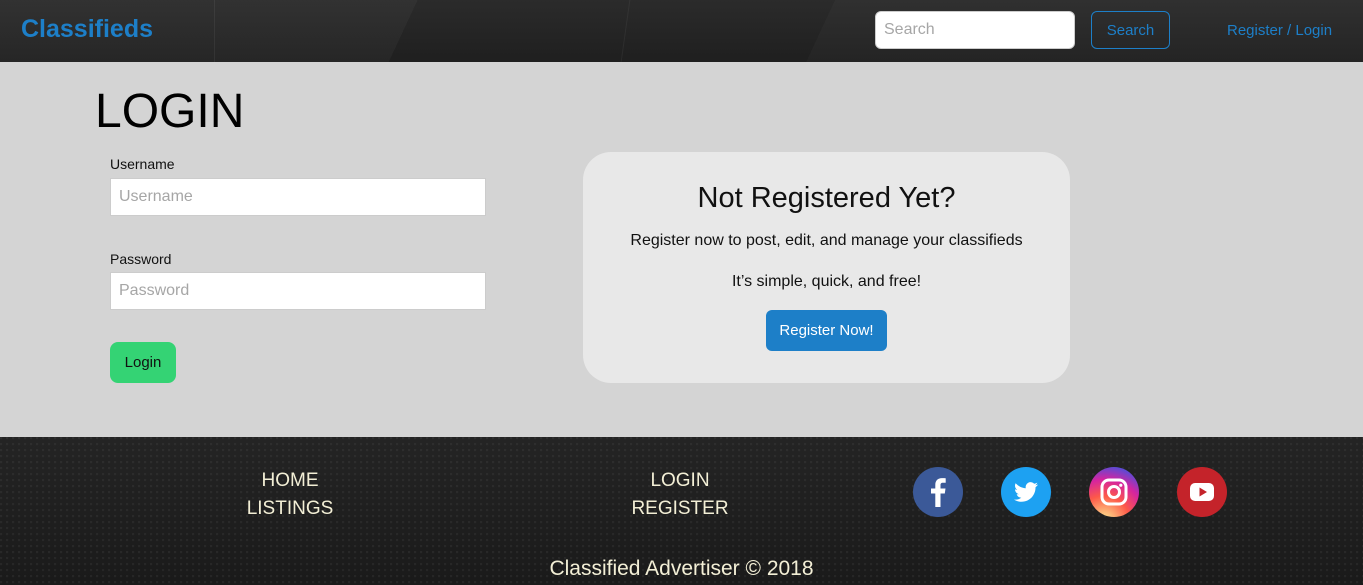 This screenshot has height=585, width=1363. I want to click on page-title: LOGIN, so click(170, 111).